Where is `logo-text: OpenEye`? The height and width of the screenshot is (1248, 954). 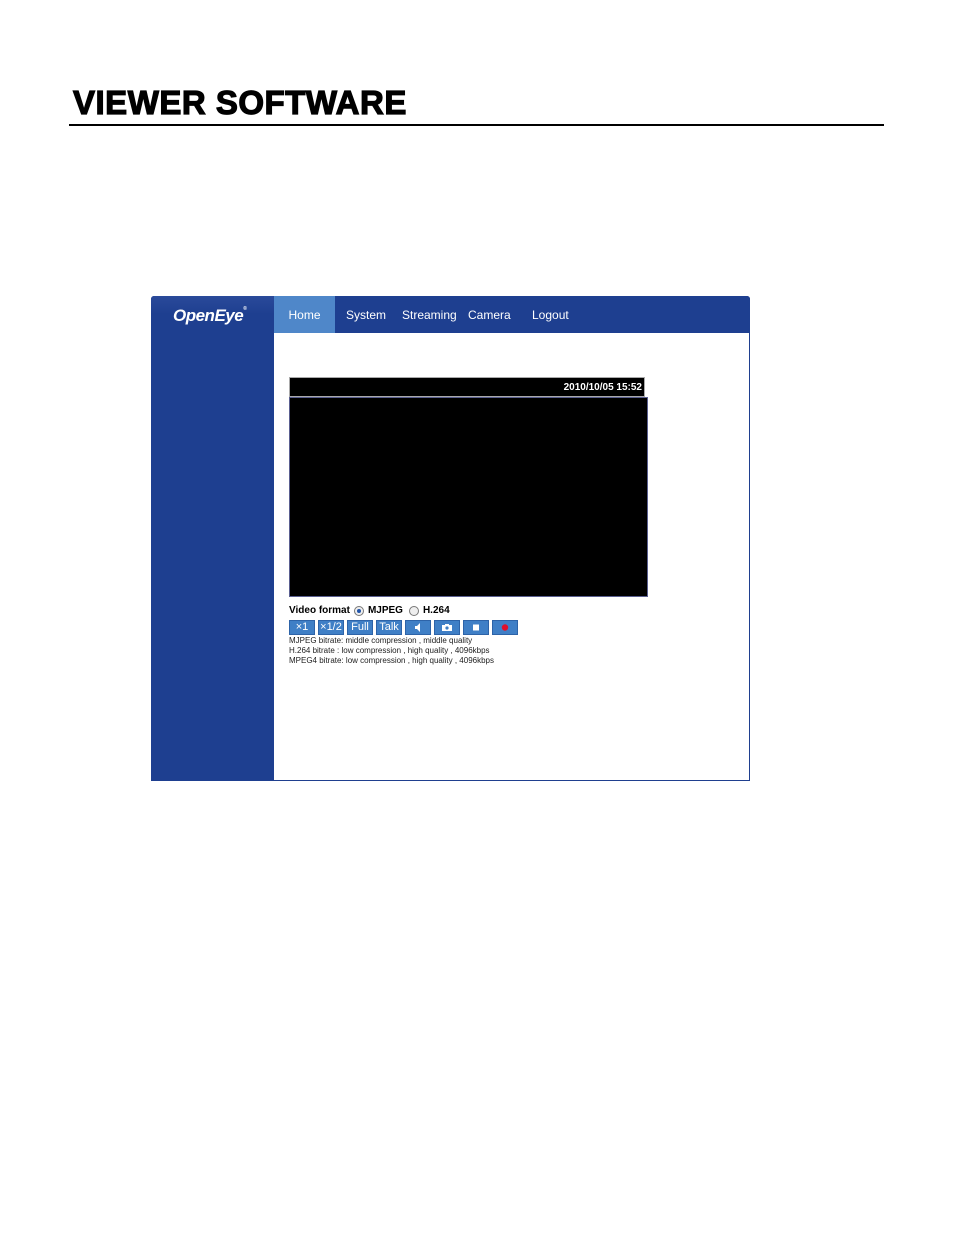 logo-text: OpenEye is located at coordinates (208, 315).